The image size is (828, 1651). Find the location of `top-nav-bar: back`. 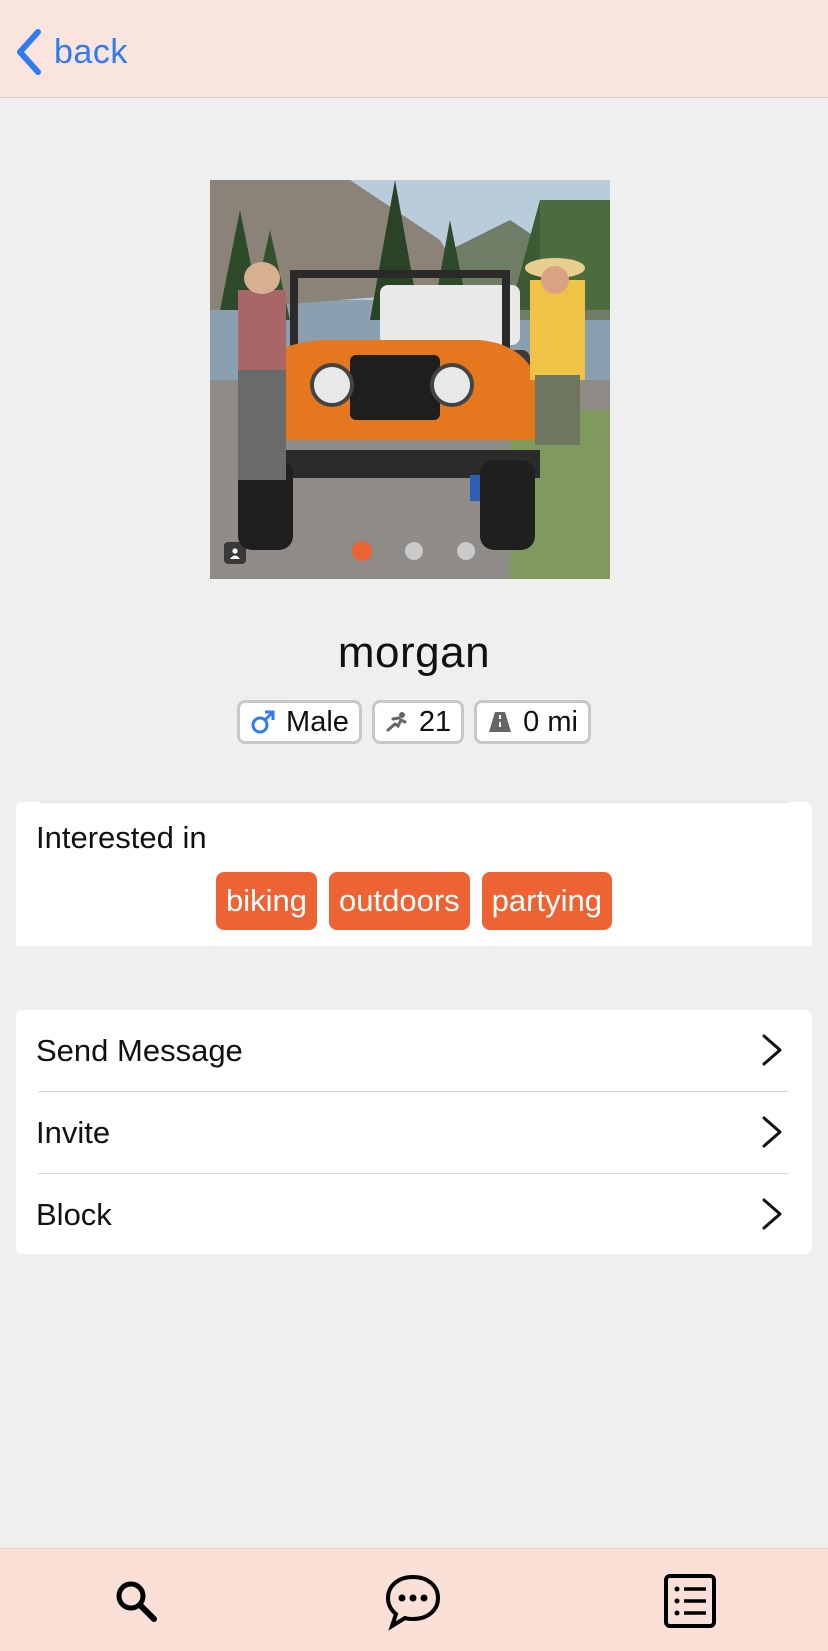

top-nav-bar: back is located at coordinates (414, 49).